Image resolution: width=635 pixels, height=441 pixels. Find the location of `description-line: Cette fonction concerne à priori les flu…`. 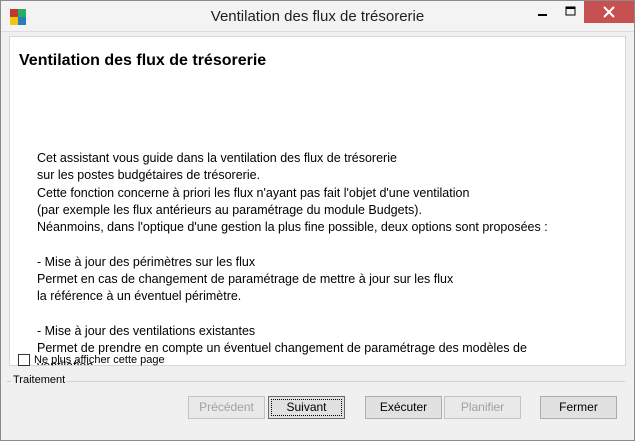

description-line: Cette fonction concerne à priori les flu… is located at coordinates (253, 192).